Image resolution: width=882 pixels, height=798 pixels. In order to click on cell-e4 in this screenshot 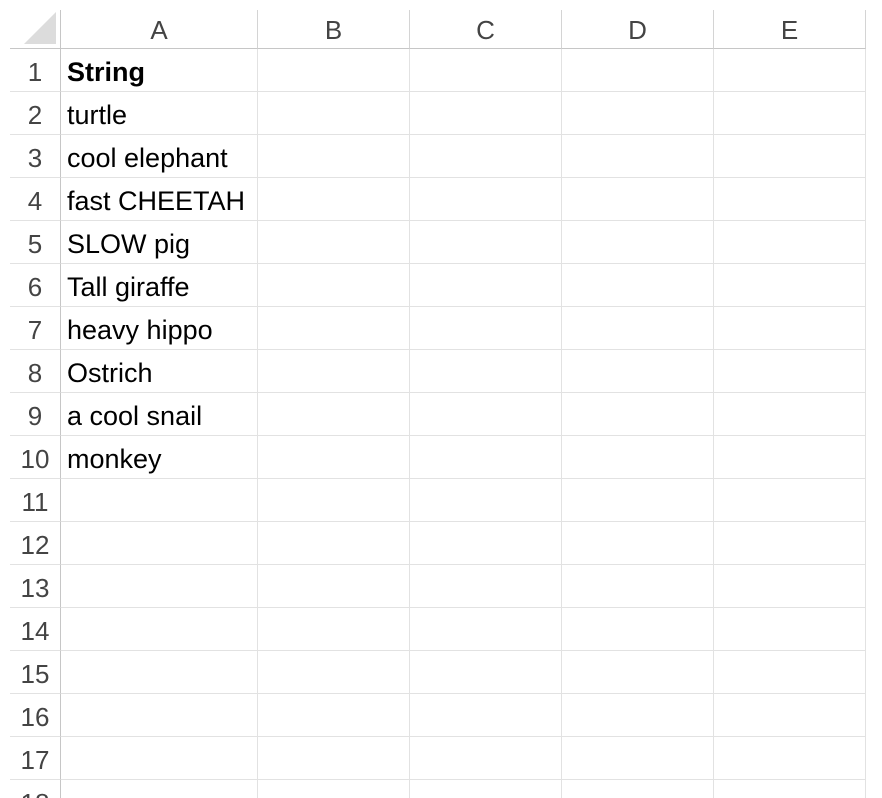, I will do `click(790, 199)`.